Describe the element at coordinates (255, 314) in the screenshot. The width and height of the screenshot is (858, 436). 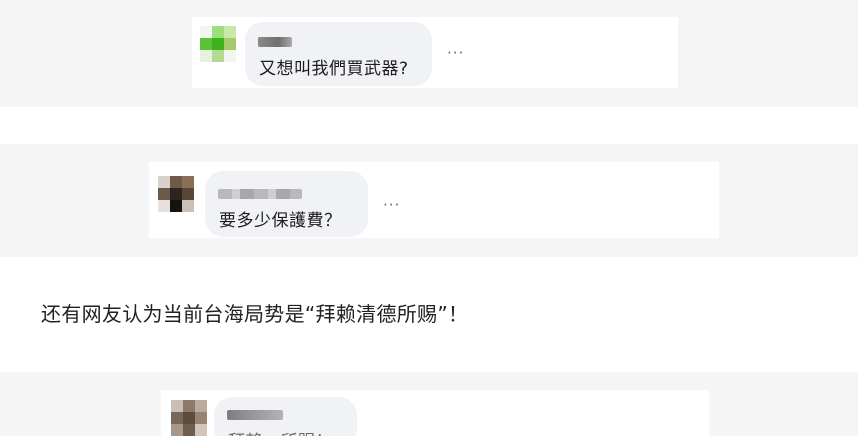
I see `article-paragraph: 还有网友认为当前台海局势是“拜赖清德所赐”！` at that location.